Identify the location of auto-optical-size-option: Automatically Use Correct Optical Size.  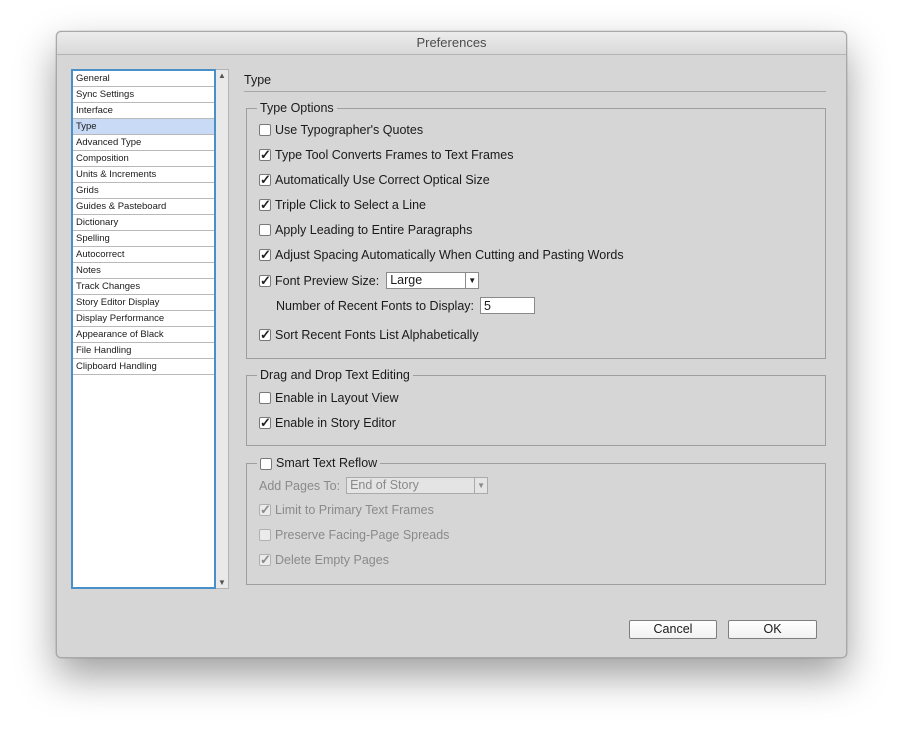
(374, 180).